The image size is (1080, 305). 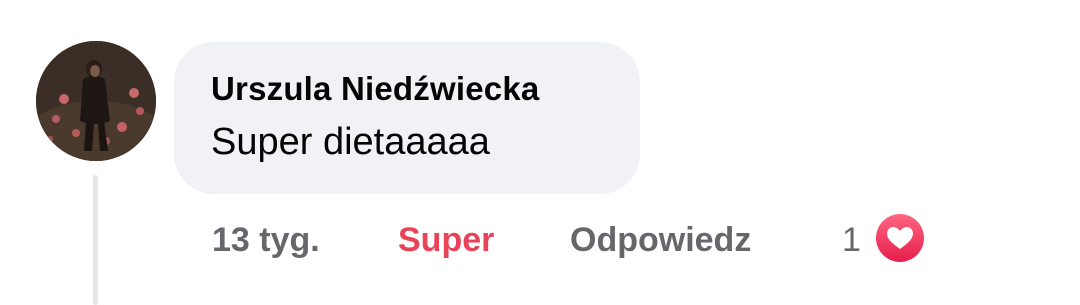 What do you see at coordinates (446, 240) in the screenshot?
I see `reaction-button: Super` at bounding box center [446, 240].